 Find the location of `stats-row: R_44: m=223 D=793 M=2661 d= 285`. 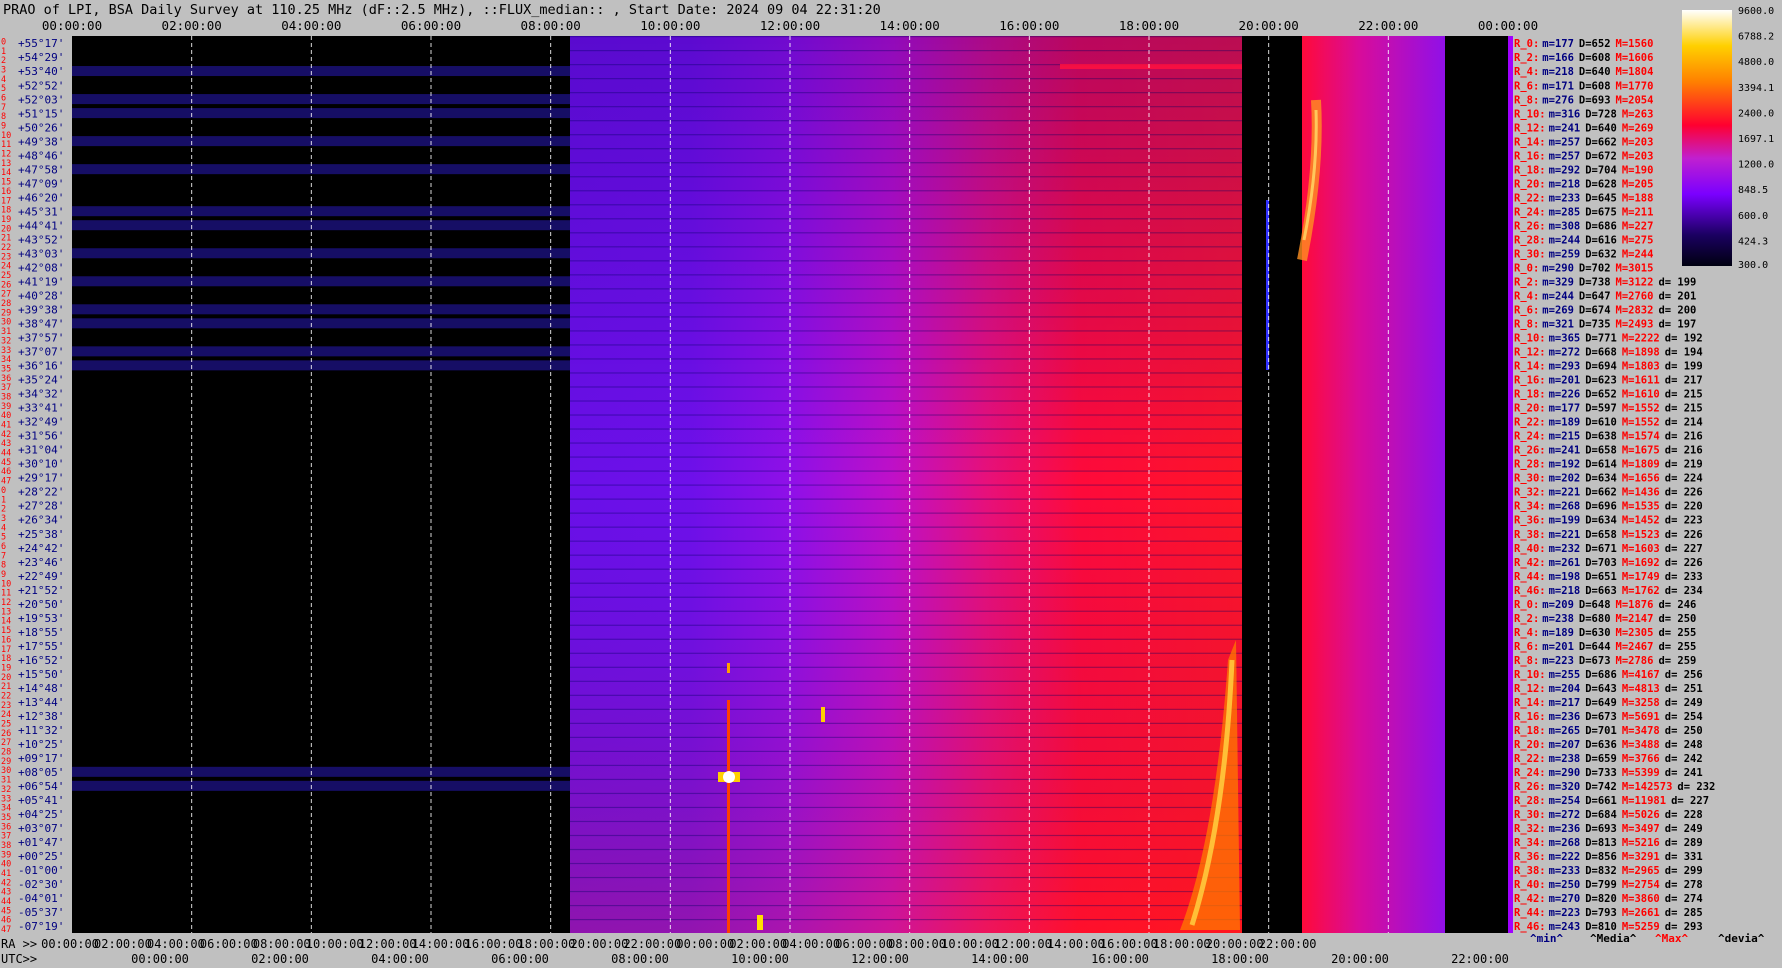

stats-row: R_44: m=223 D=793 M=2661 d= 285 is located at coordinates (1608, 913).